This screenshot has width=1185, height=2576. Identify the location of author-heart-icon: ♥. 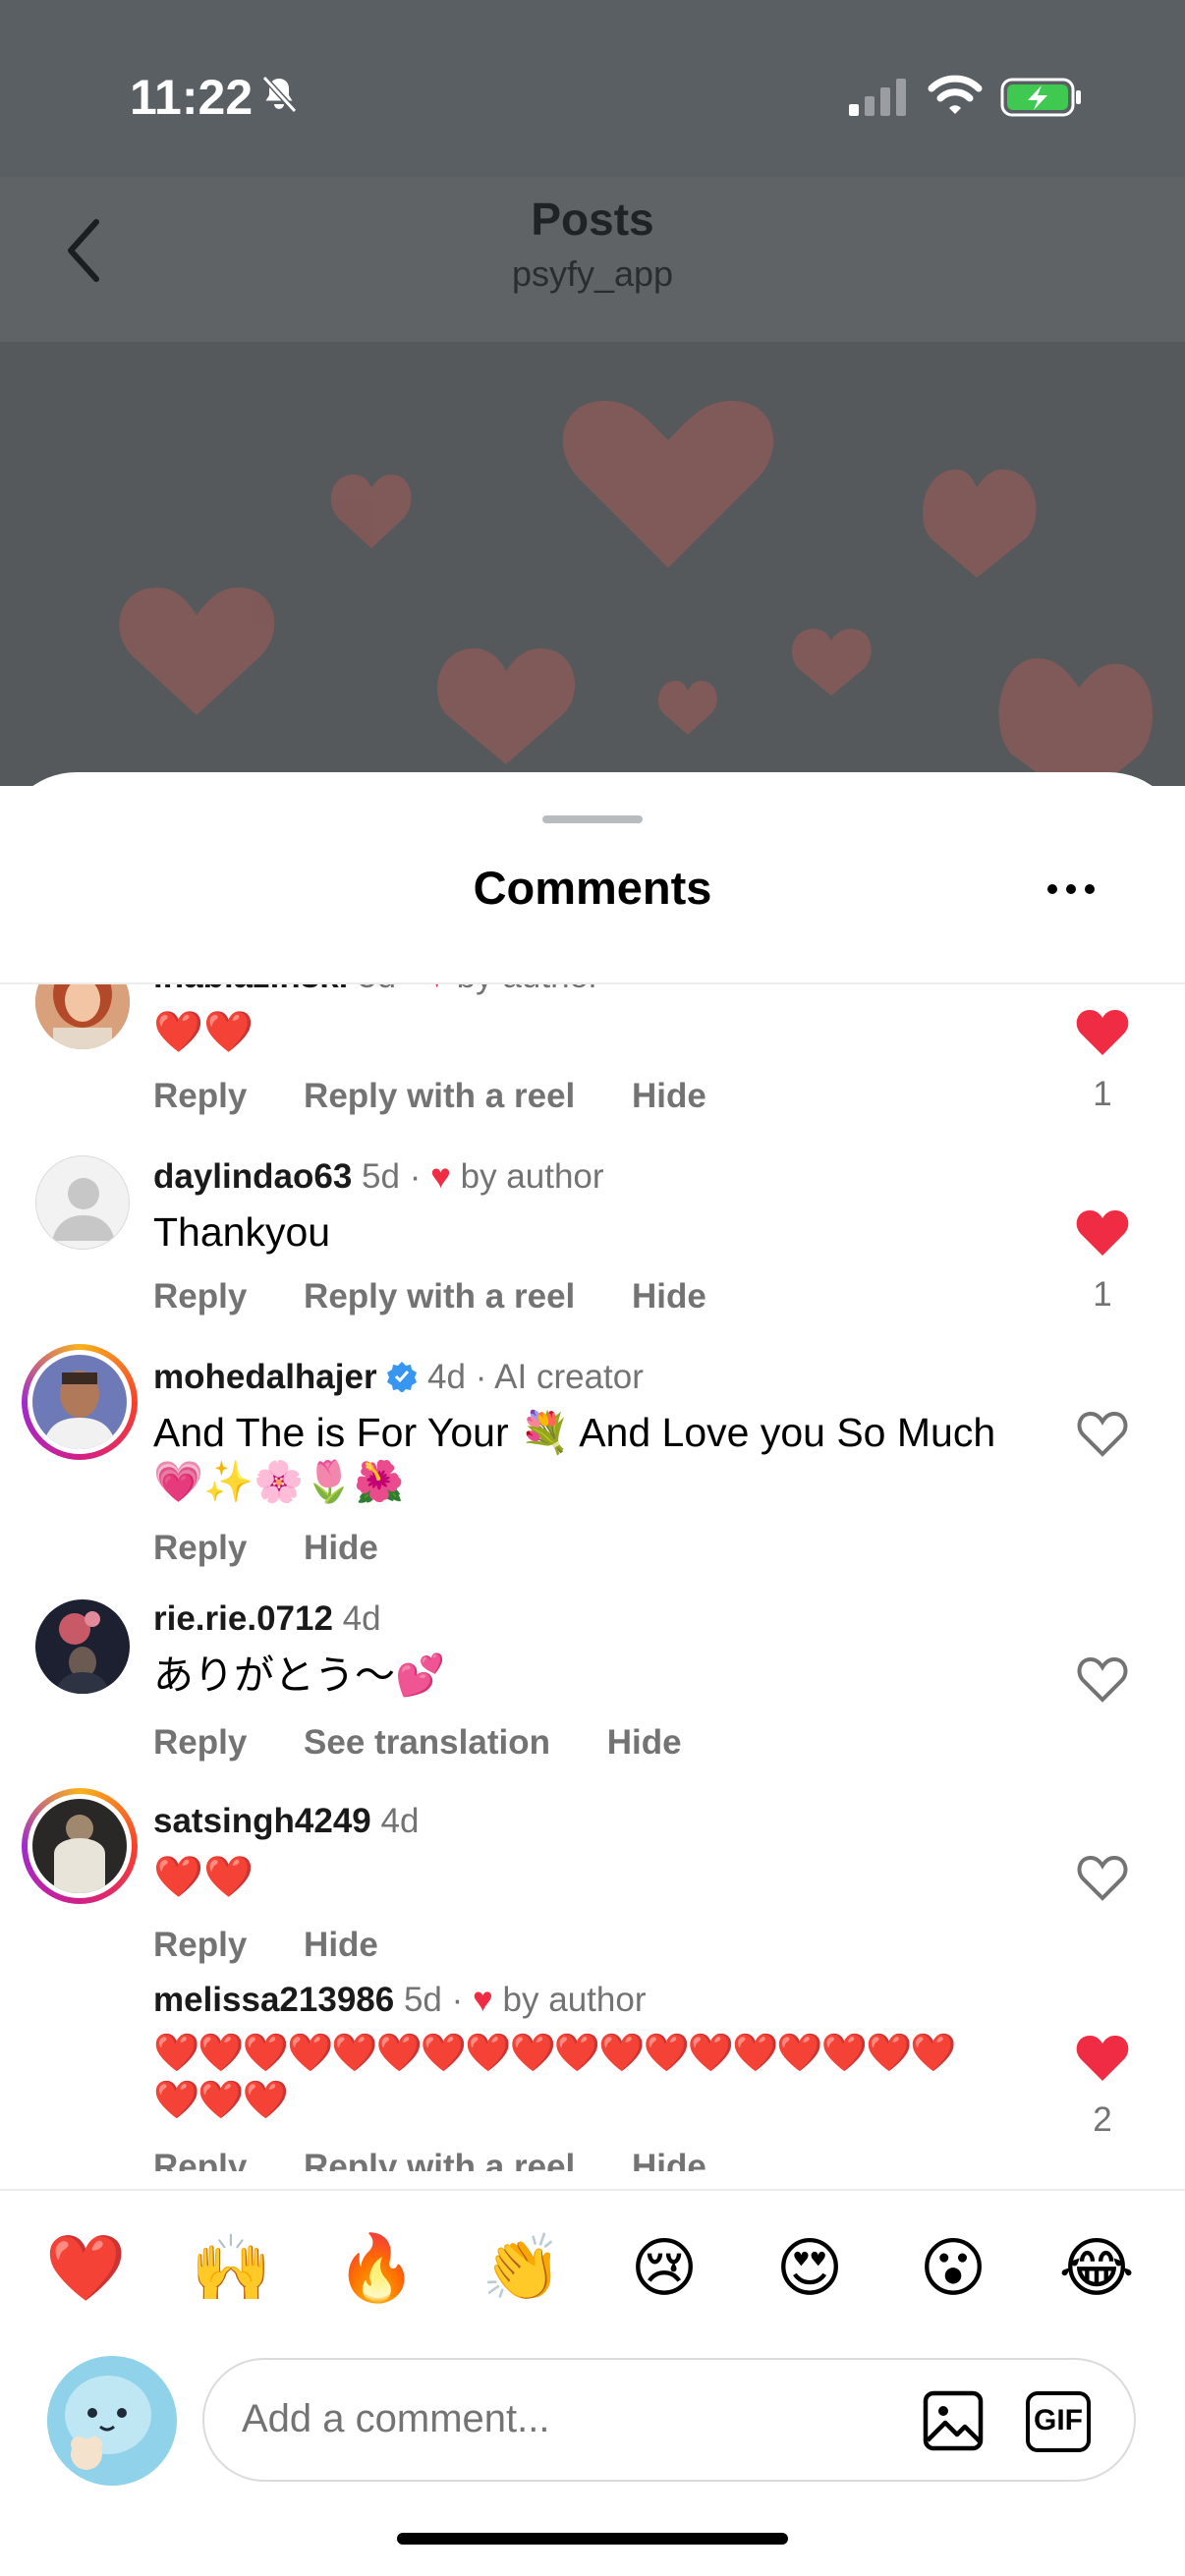
(483, 2000).